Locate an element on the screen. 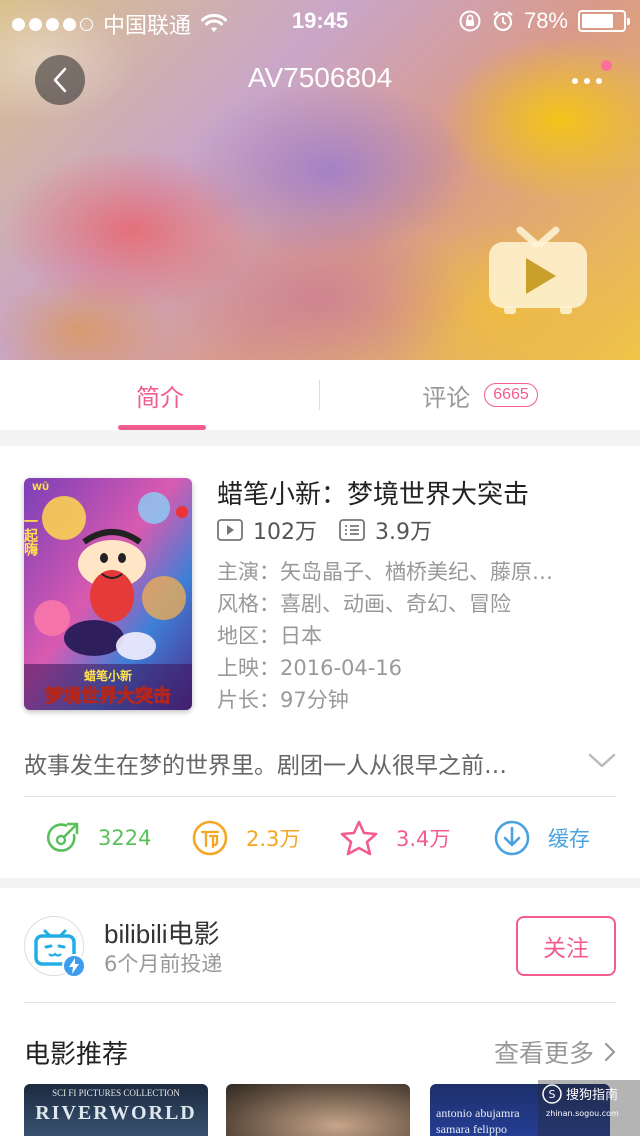 This screenshot has width=640, height=1136. verified-badge-icon is located at coordinates (74, 966).